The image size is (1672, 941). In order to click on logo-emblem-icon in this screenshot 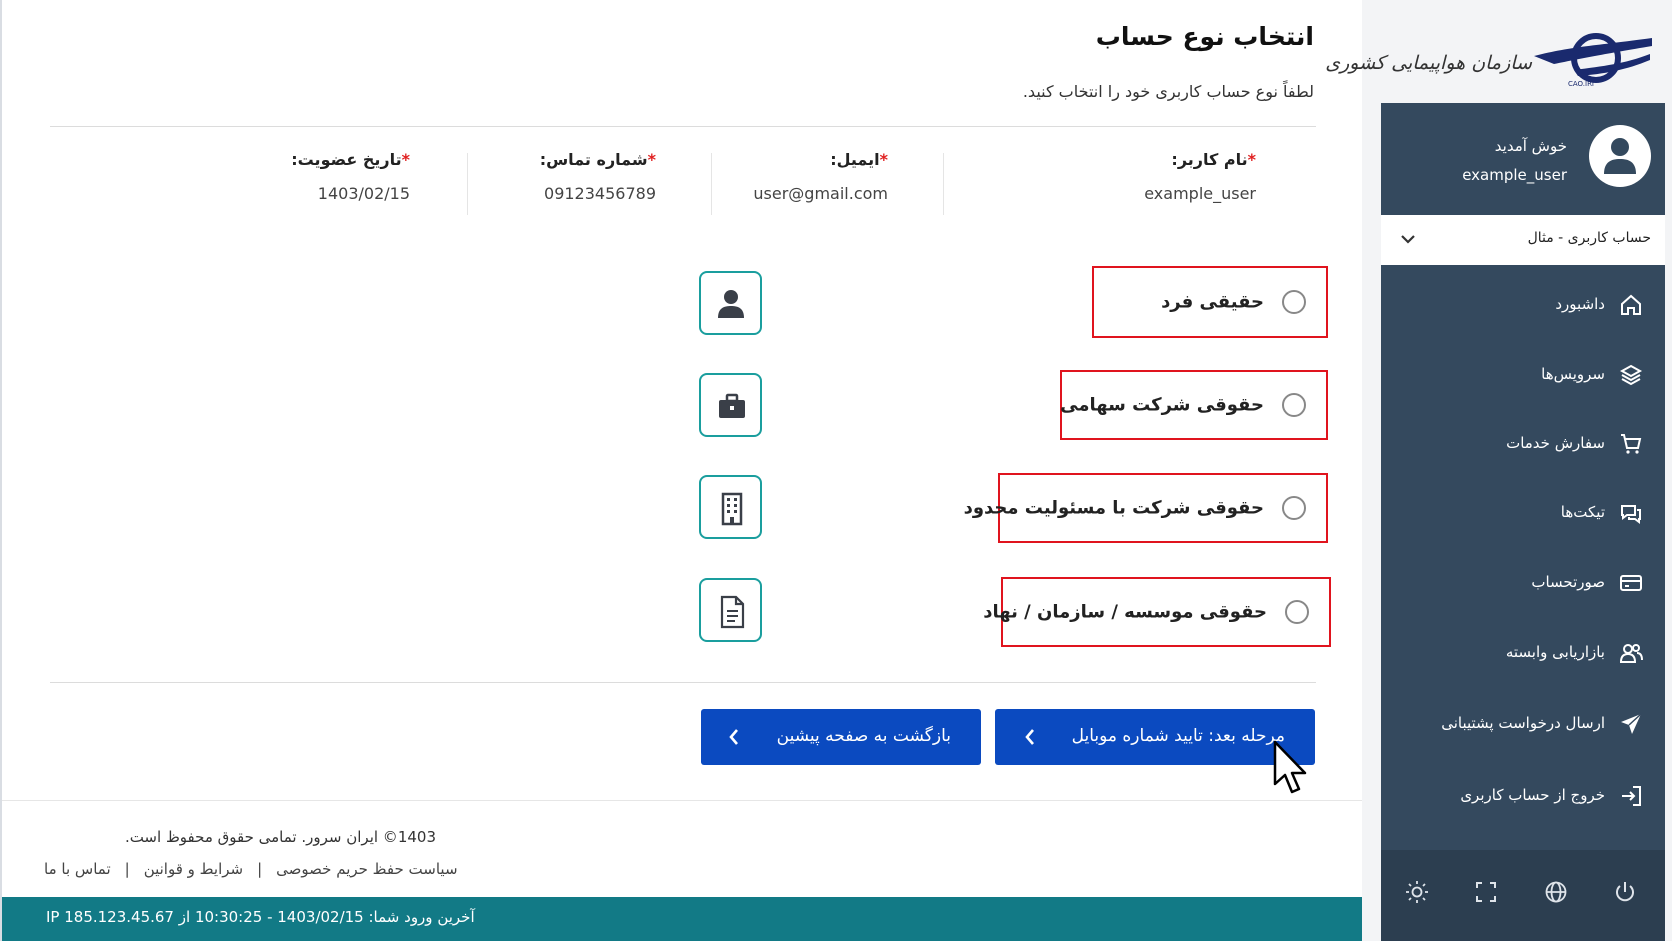, I will do `click(1593, 58)`.